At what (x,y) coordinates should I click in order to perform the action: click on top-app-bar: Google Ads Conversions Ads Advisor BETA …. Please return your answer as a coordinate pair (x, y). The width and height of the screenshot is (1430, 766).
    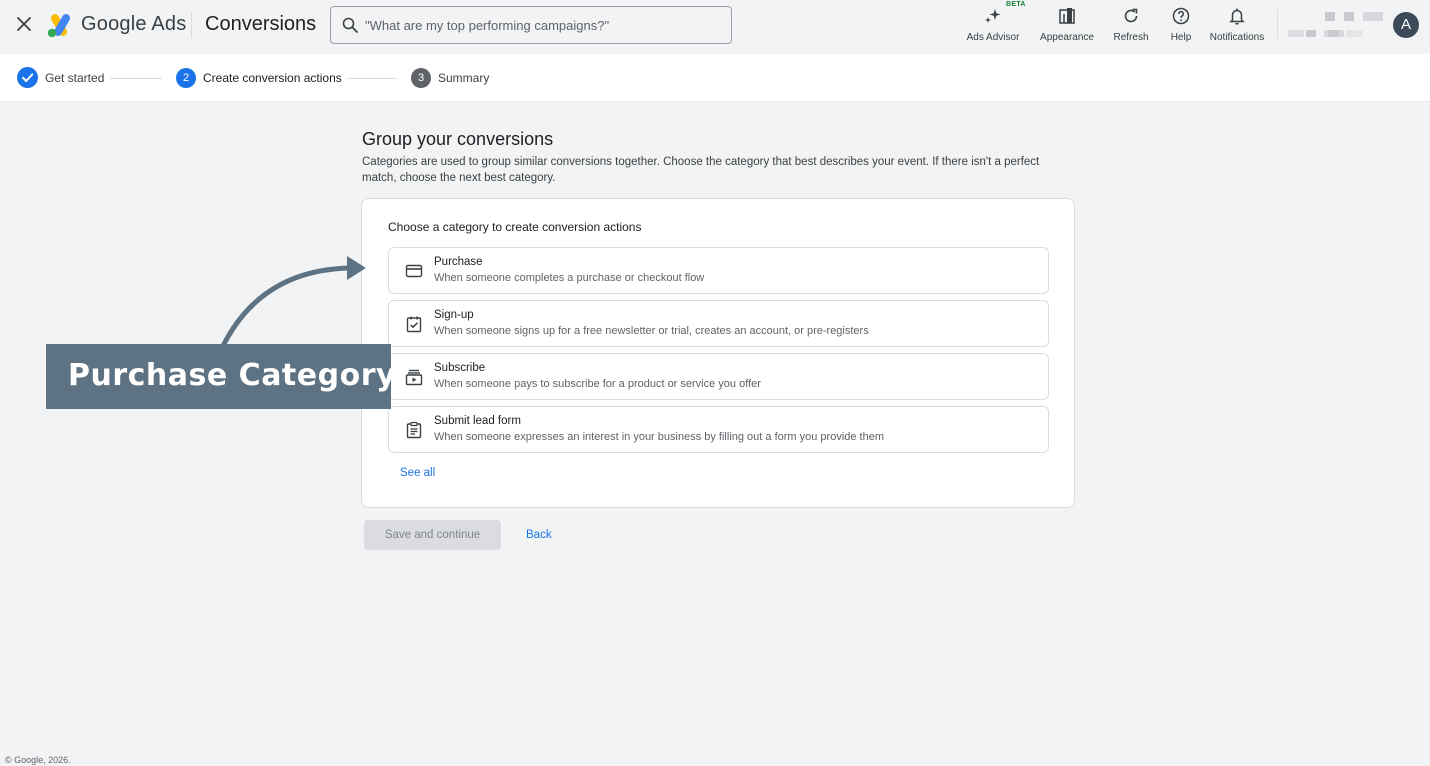
    Looking at the image, I should click on (715, 27).